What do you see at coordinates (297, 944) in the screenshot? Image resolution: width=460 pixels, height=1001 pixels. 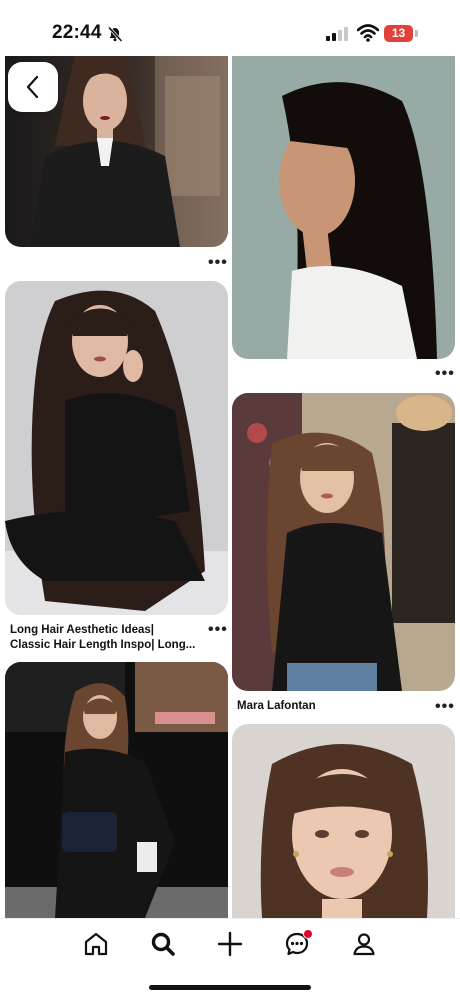 I see `nav-messages` at bounding box center [297, 944].